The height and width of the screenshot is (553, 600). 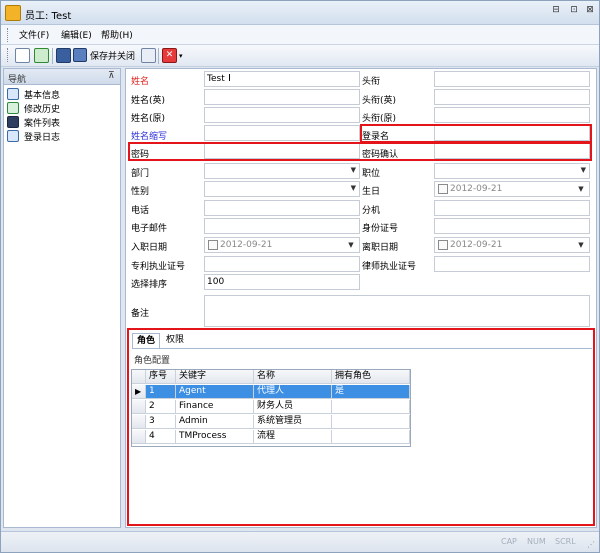 I want to click on hire-date-picker: 2012-09-21 ▼, so click(x=282, y=245).